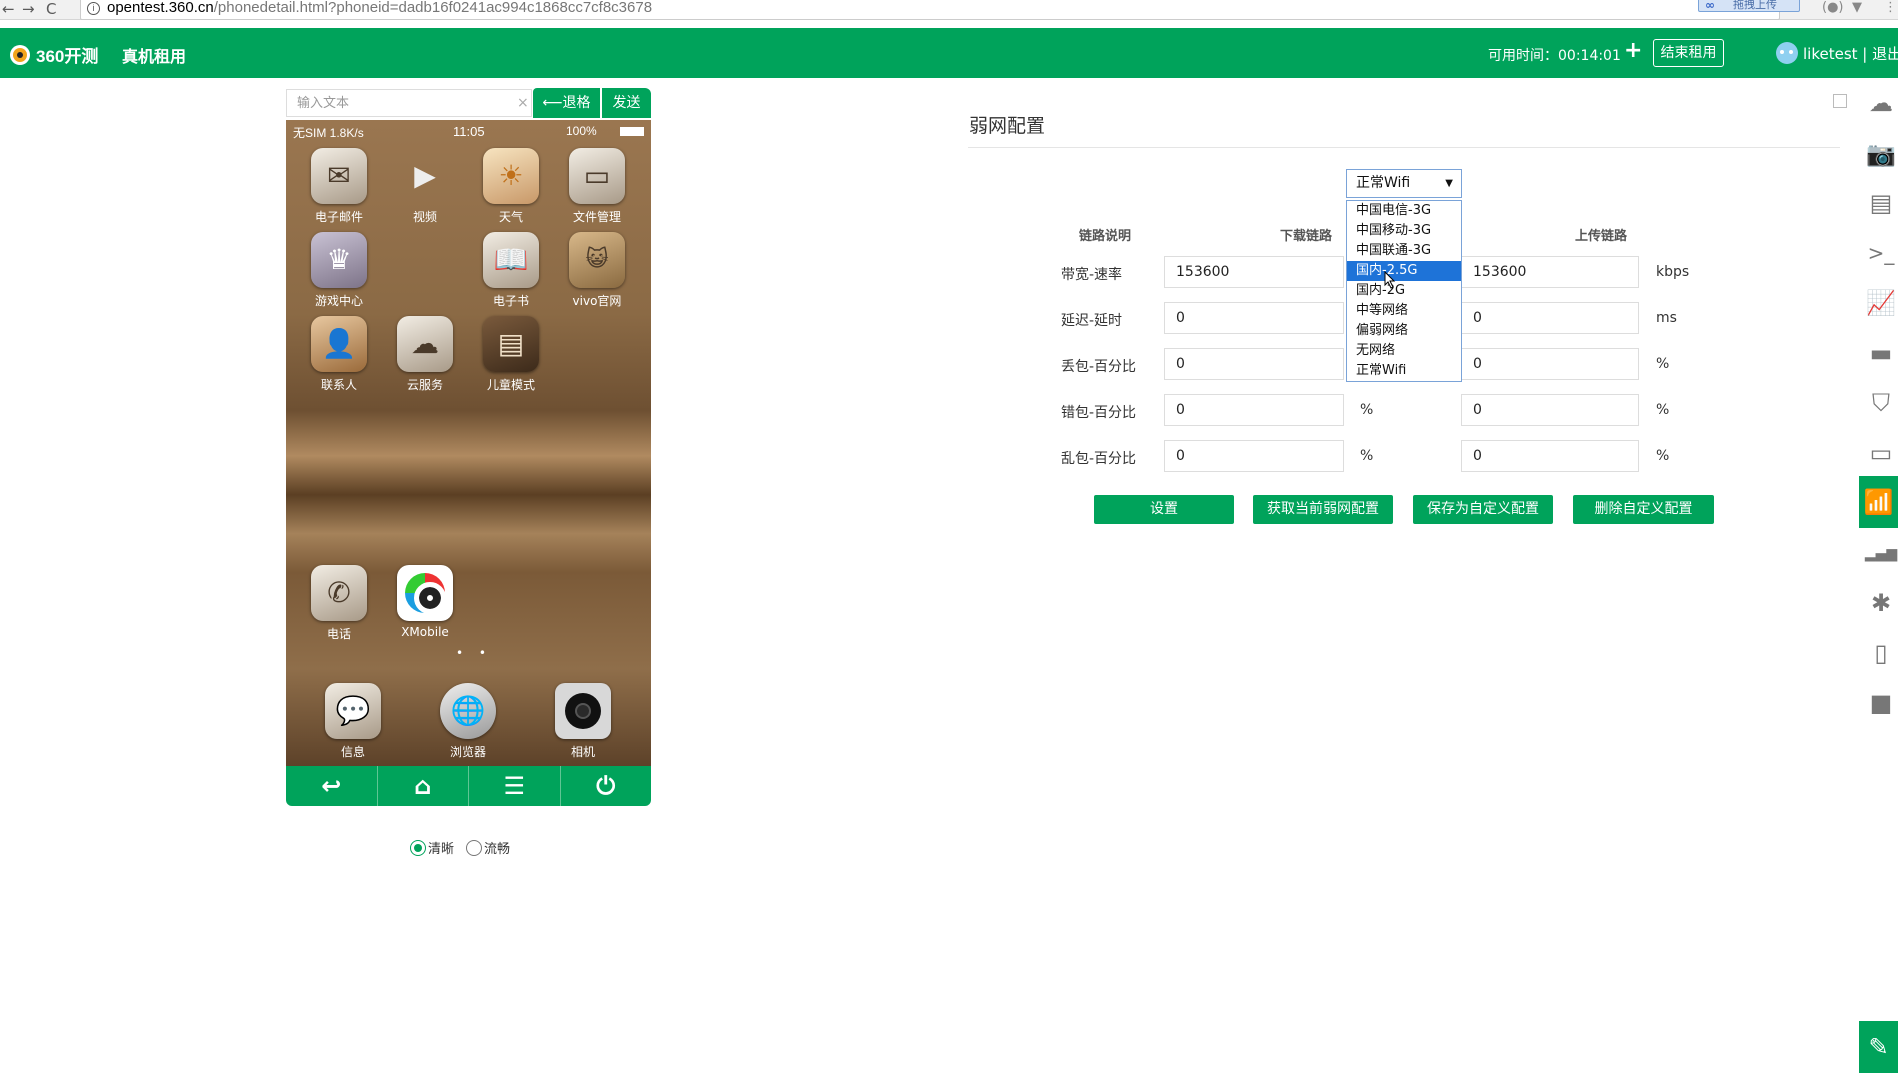 This screenshot has height=1087, width=1898. Describe the element at coordinates (154, 55) in the screenshot. I see `nav-phone-rental: 真机租用` at that location.